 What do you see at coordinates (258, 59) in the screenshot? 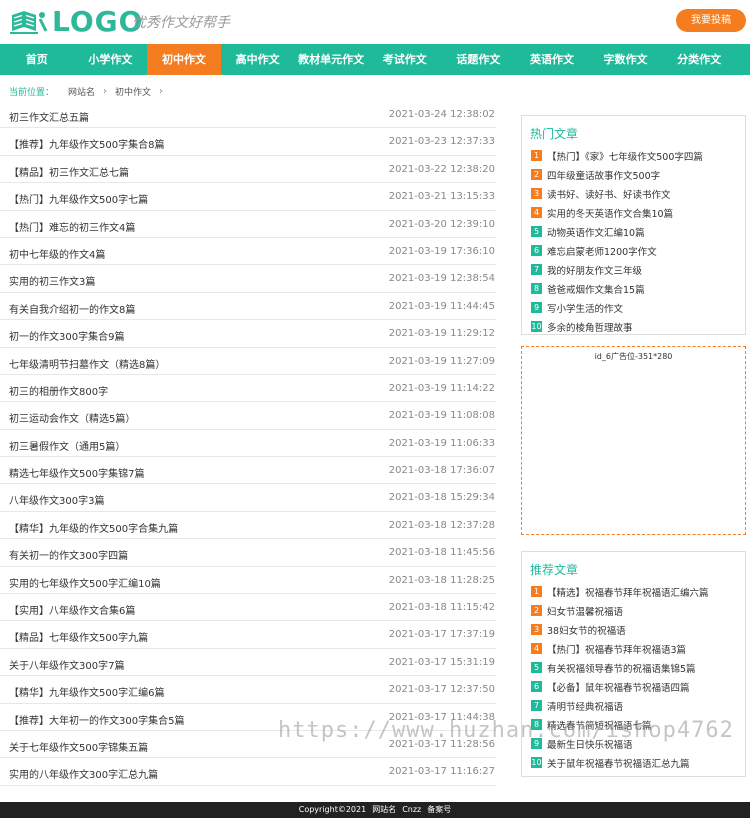
I see `nav-item: 高中作文` at bounding box center [258, 59].